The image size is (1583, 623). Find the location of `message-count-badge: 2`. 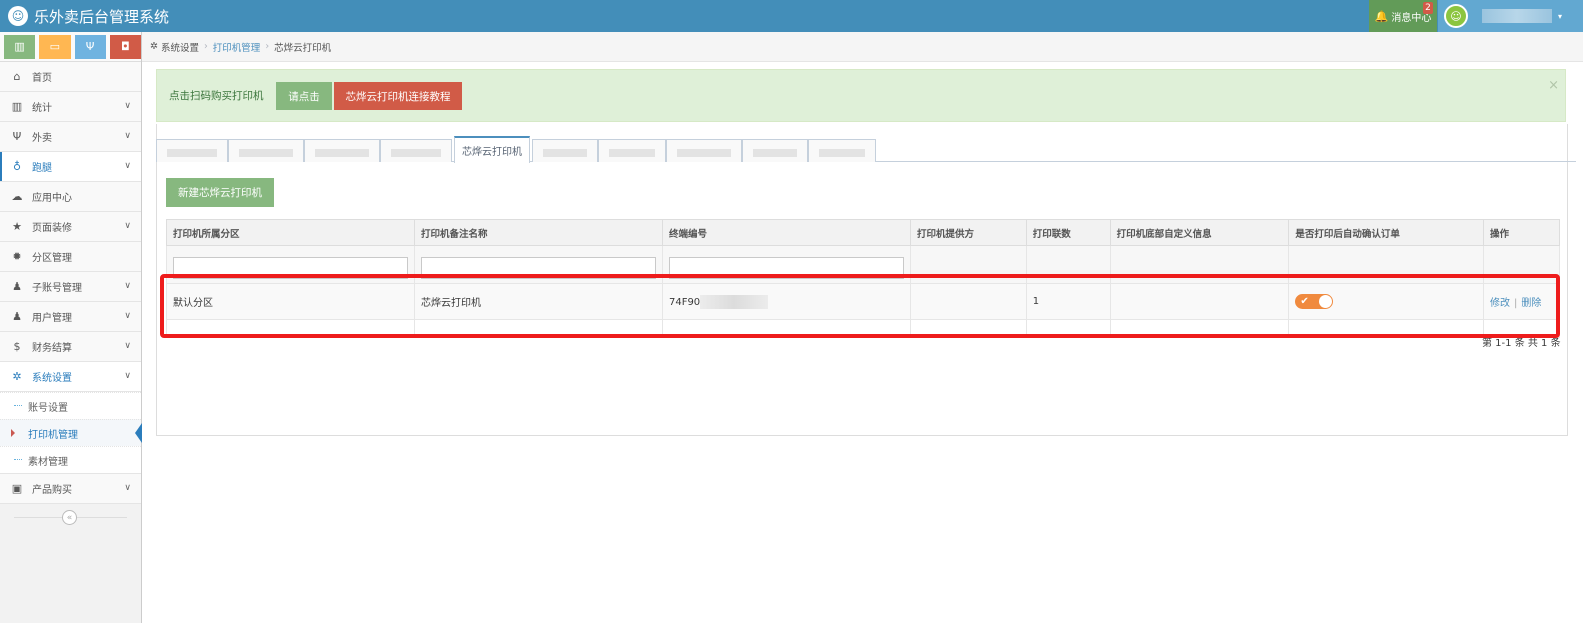

message-count-badge: 2 is located at coordinates (1428, 8).